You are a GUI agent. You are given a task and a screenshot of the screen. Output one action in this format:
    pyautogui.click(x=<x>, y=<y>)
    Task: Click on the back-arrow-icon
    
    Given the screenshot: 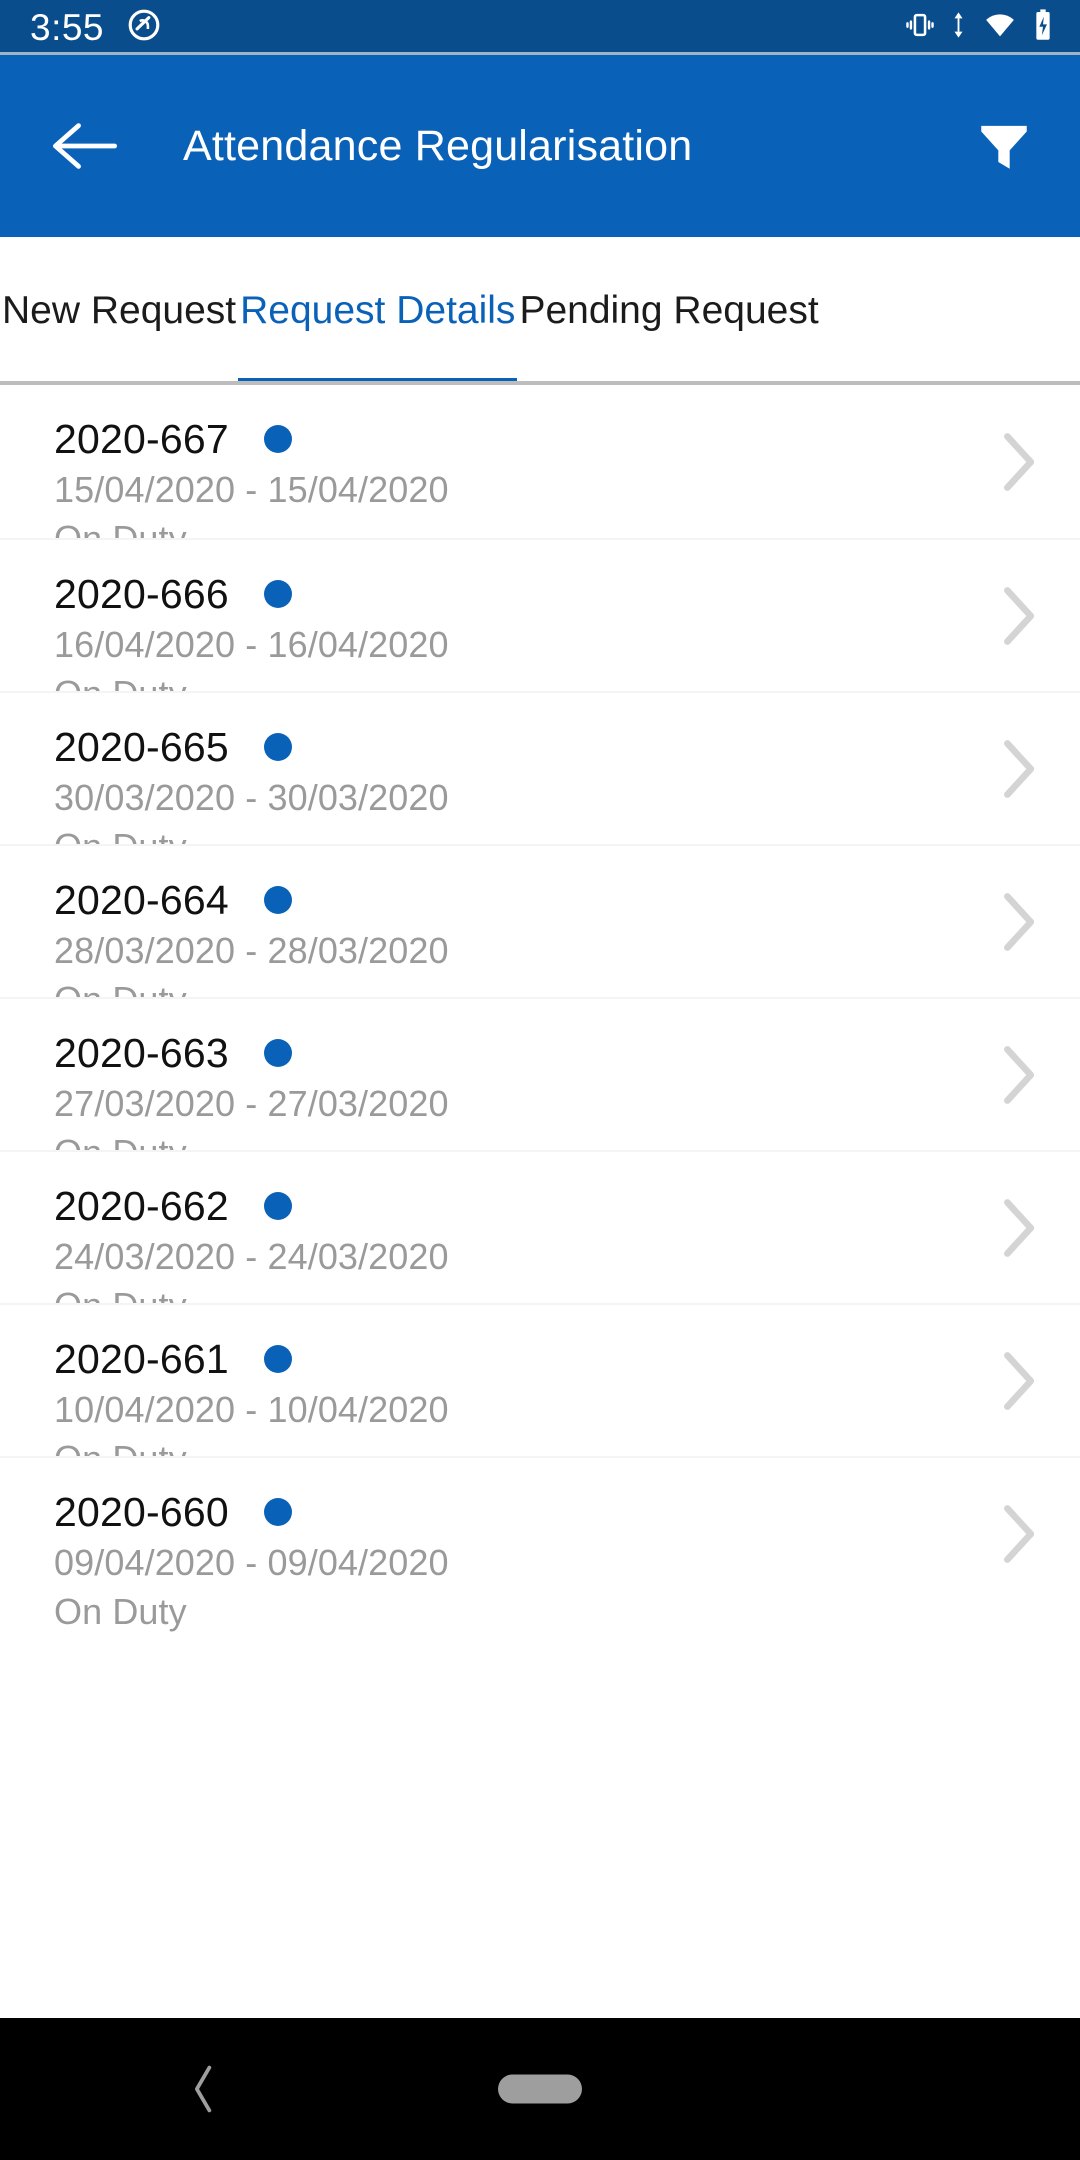 What is the action you would take?
    pyautogui.click(x=85, y=146)
    